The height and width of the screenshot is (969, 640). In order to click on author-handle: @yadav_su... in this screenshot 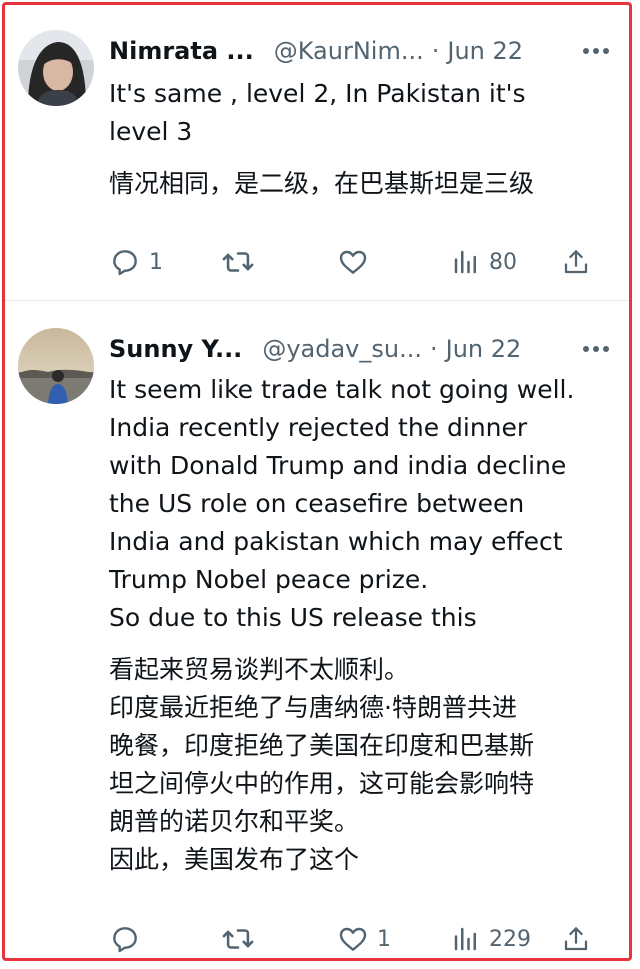, I will do `click(342, 349)`.